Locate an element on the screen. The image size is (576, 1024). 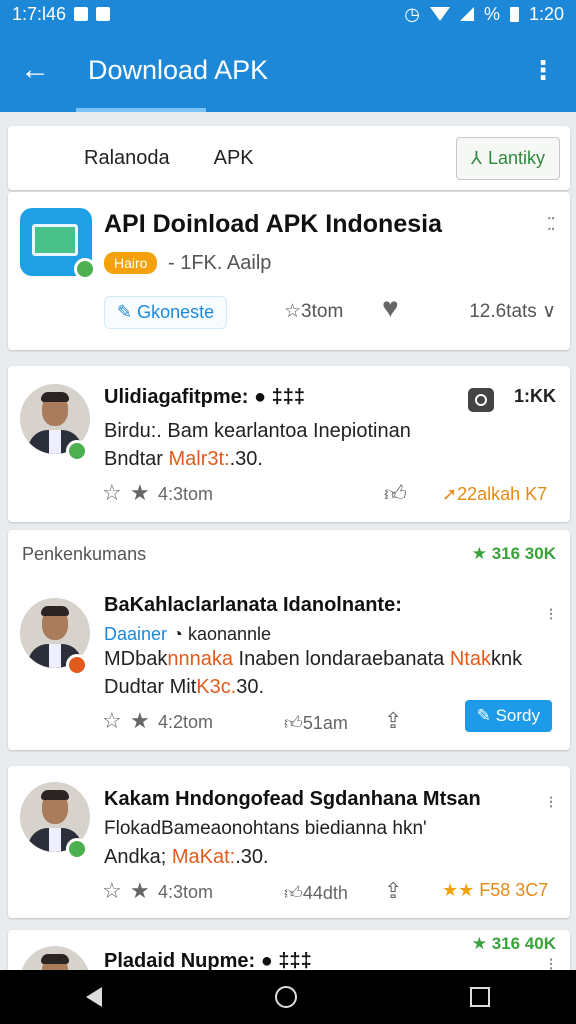
app-chip: ✎ Gkonestе is located at coordinates (166, 312).